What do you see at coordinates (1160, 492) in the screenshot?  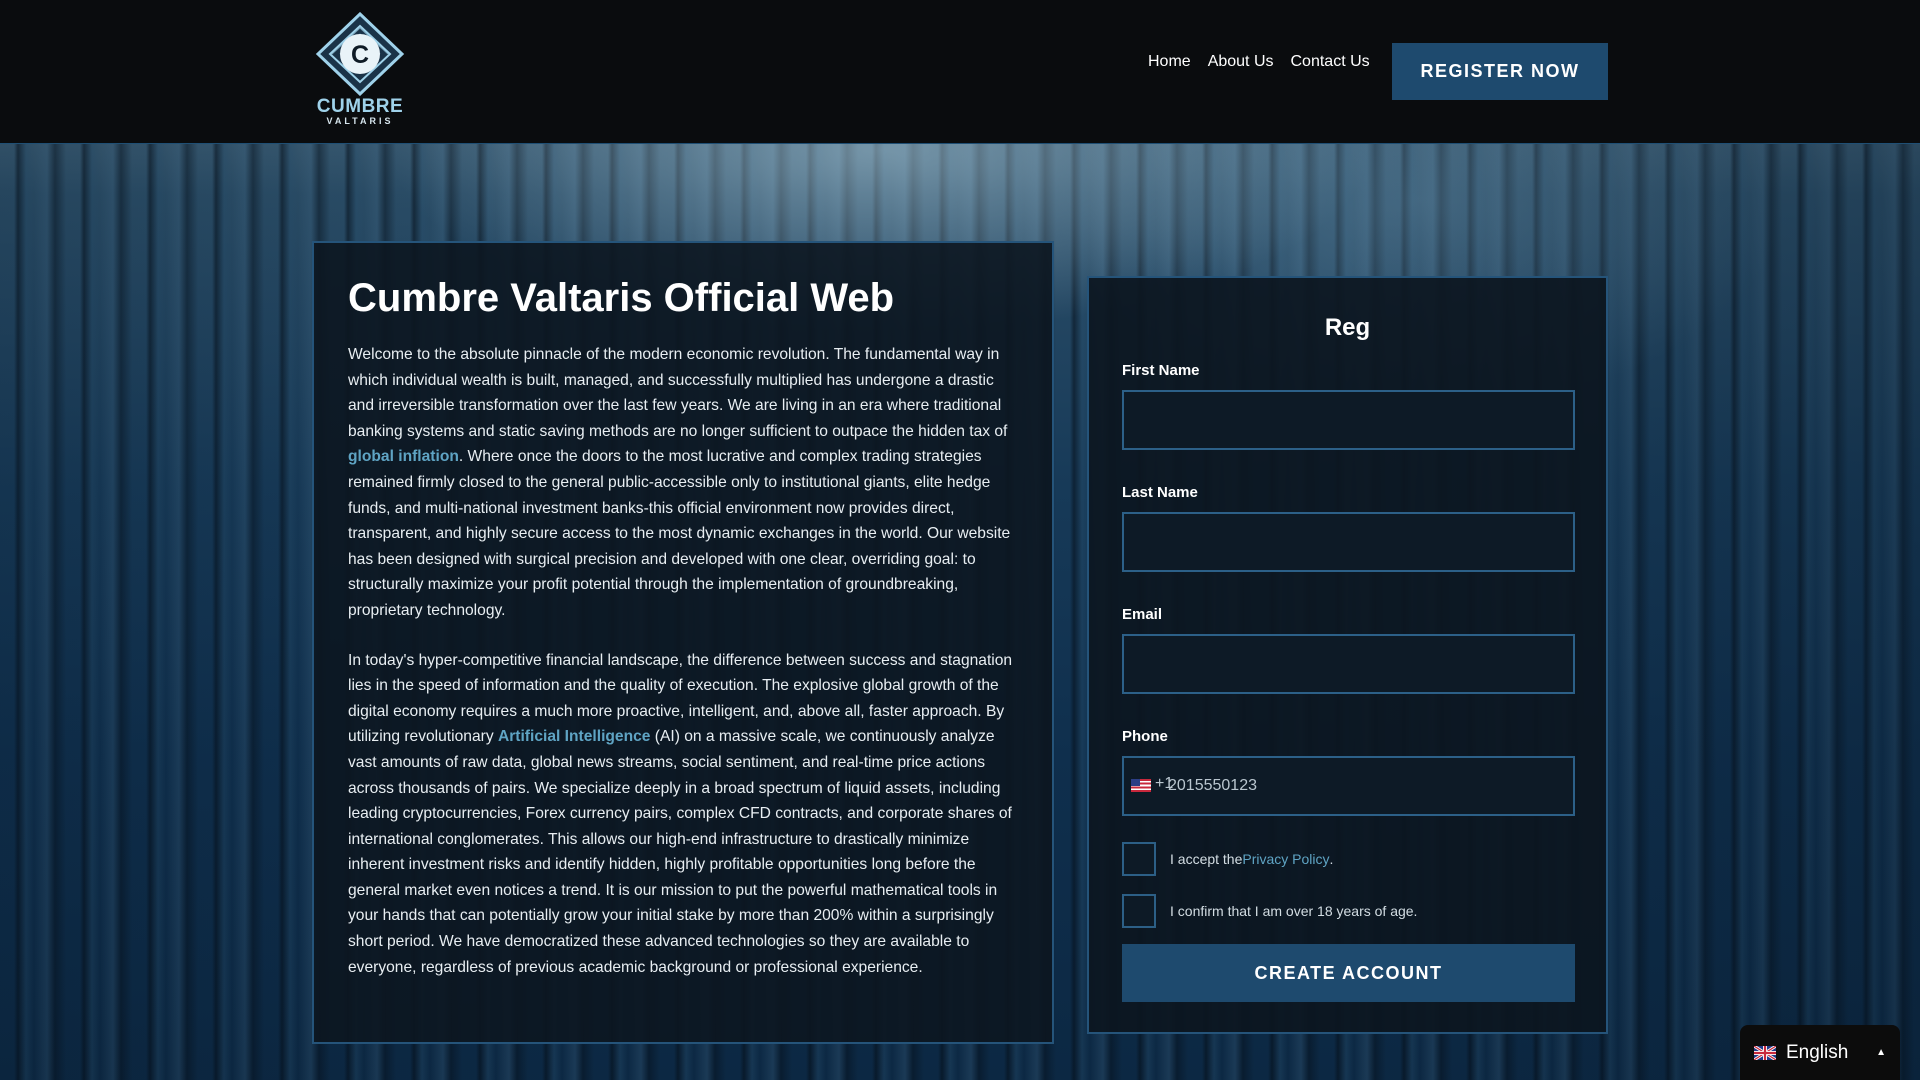 I see `last-name-label: Last Name` at bounding box center [1160, 492].